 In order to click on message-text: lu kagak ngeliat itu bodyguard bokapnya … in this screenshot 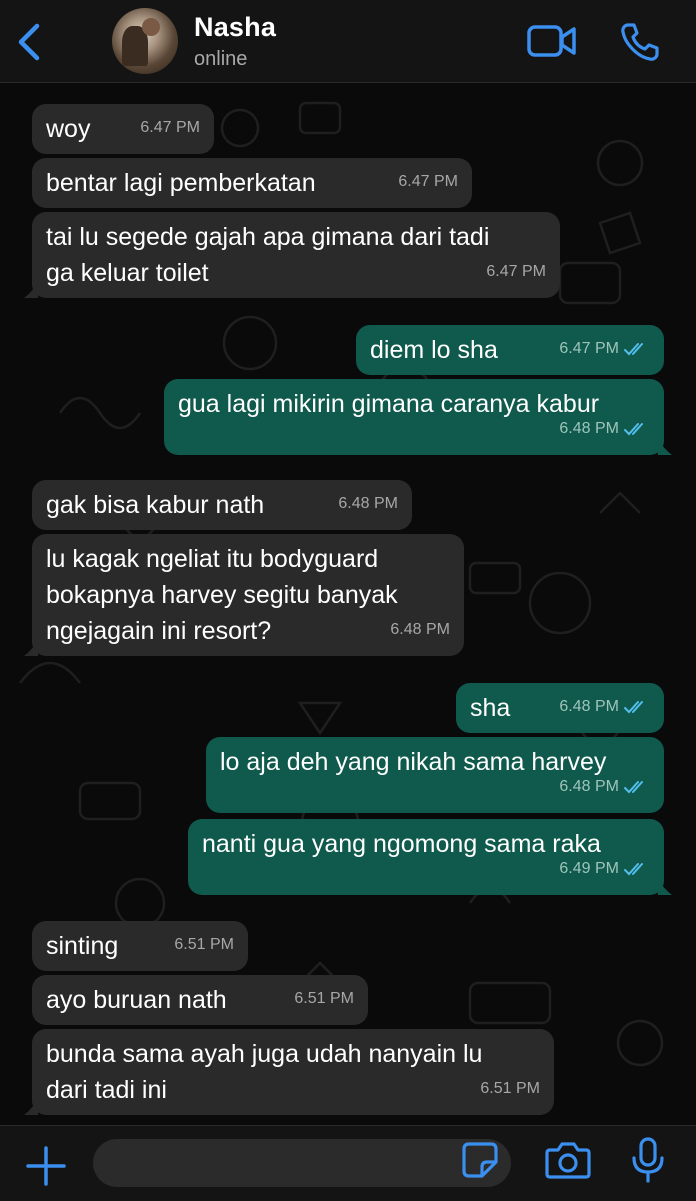, I will do `click(222, 595)`.